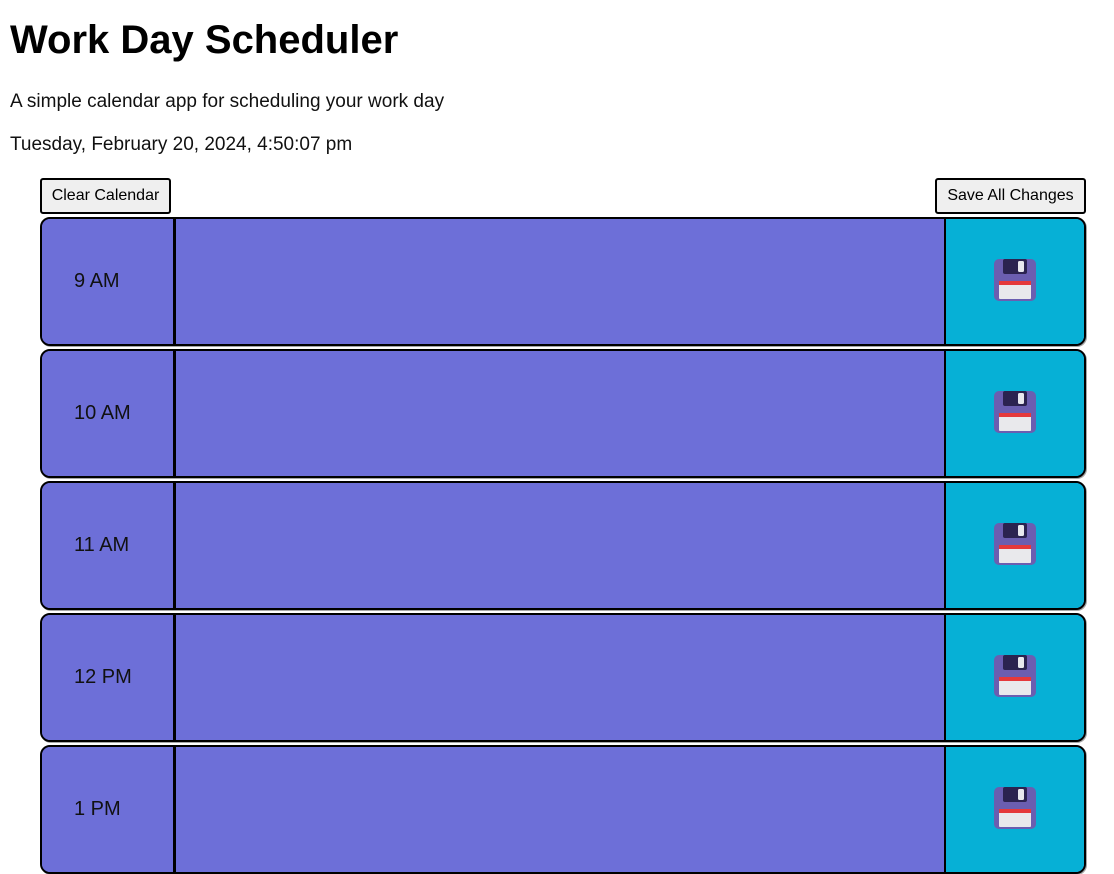 The width and height of the screenshot is (1114, 874). I want to click on hour-label: 10 AM, so click(109, 413).